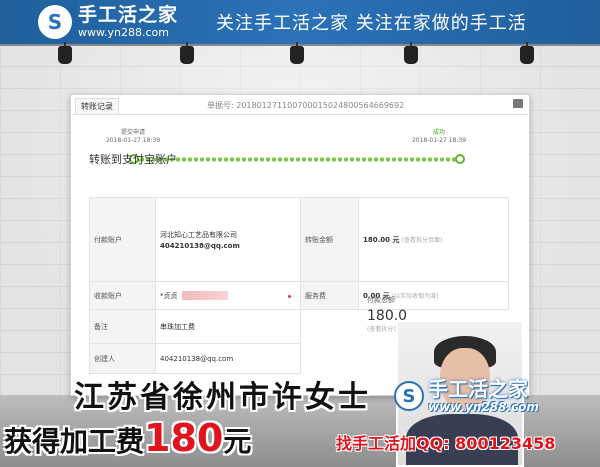 This screenshot has width=600, height=467. I want to click on top-banner: S 手工活之家 www.yn288.com 关注手工活之家 关注在家做的手工活, so click(300, 22).